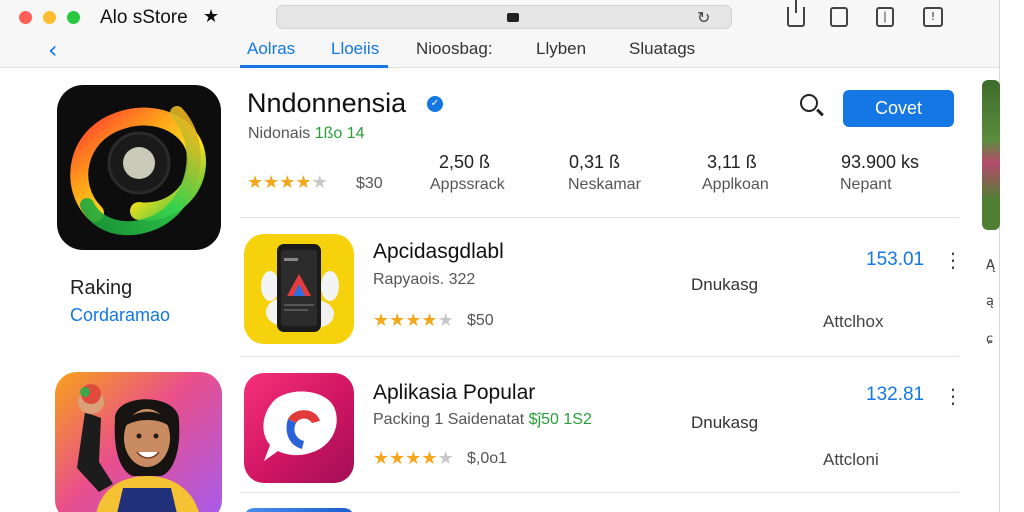 Image resolution: width=1024 pixels, height=512 pixels. I want to click on list-item-subtitle-text: Packing 1 Saidenatat, so click(451, 419).